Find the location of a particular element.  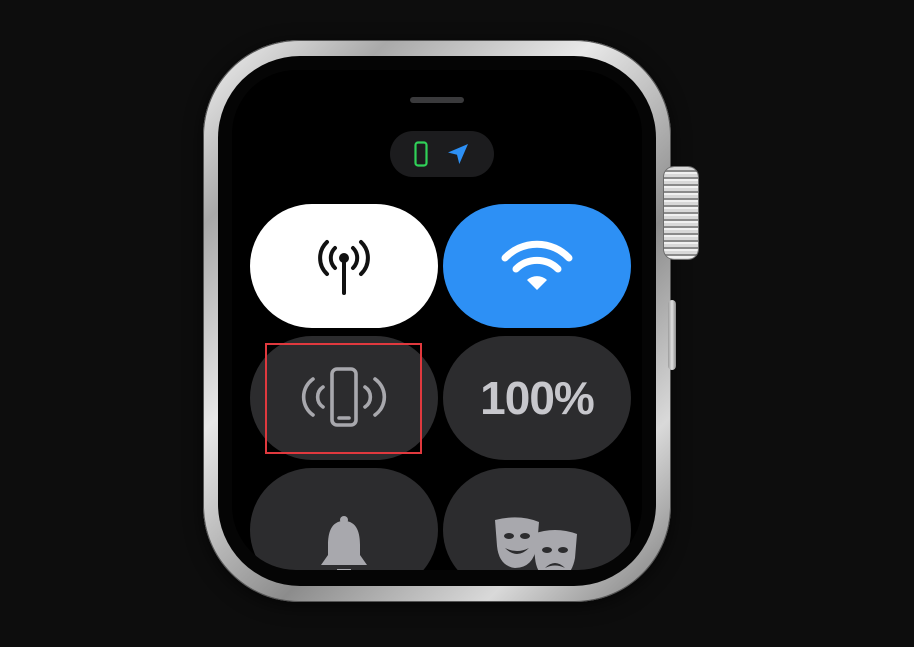

theater-mode-toggle is located at coordinates (537, 519).